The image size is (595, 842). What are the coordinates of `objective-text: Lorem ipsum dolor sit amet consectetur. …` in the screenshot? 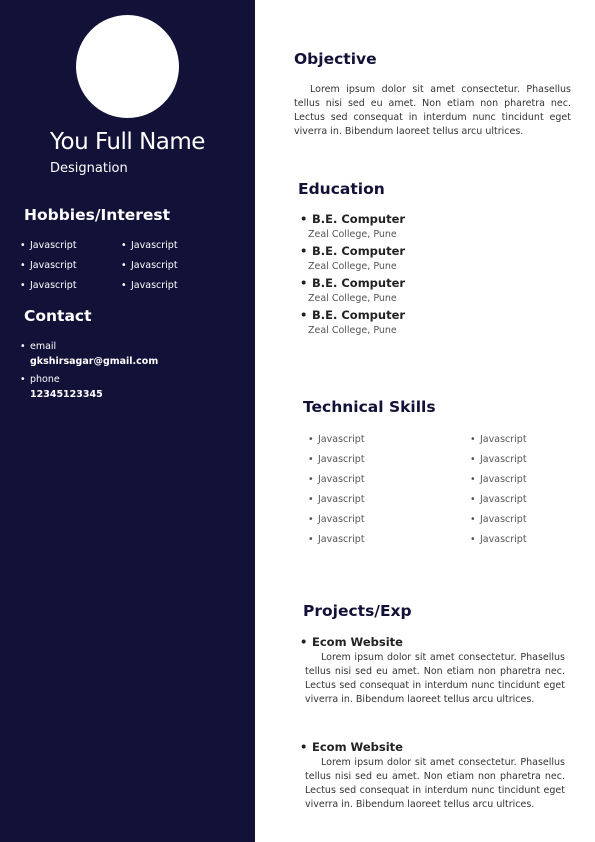 It's located at (432, 110).